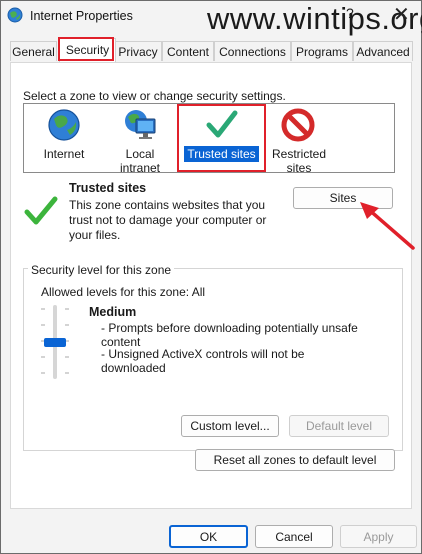 This screenshot has width=422, height=554. What do you see at coordinates (101, 270) in the screenshot?
I see `security-level-legend: Security level for this zone` at bounding box center [101, 270].